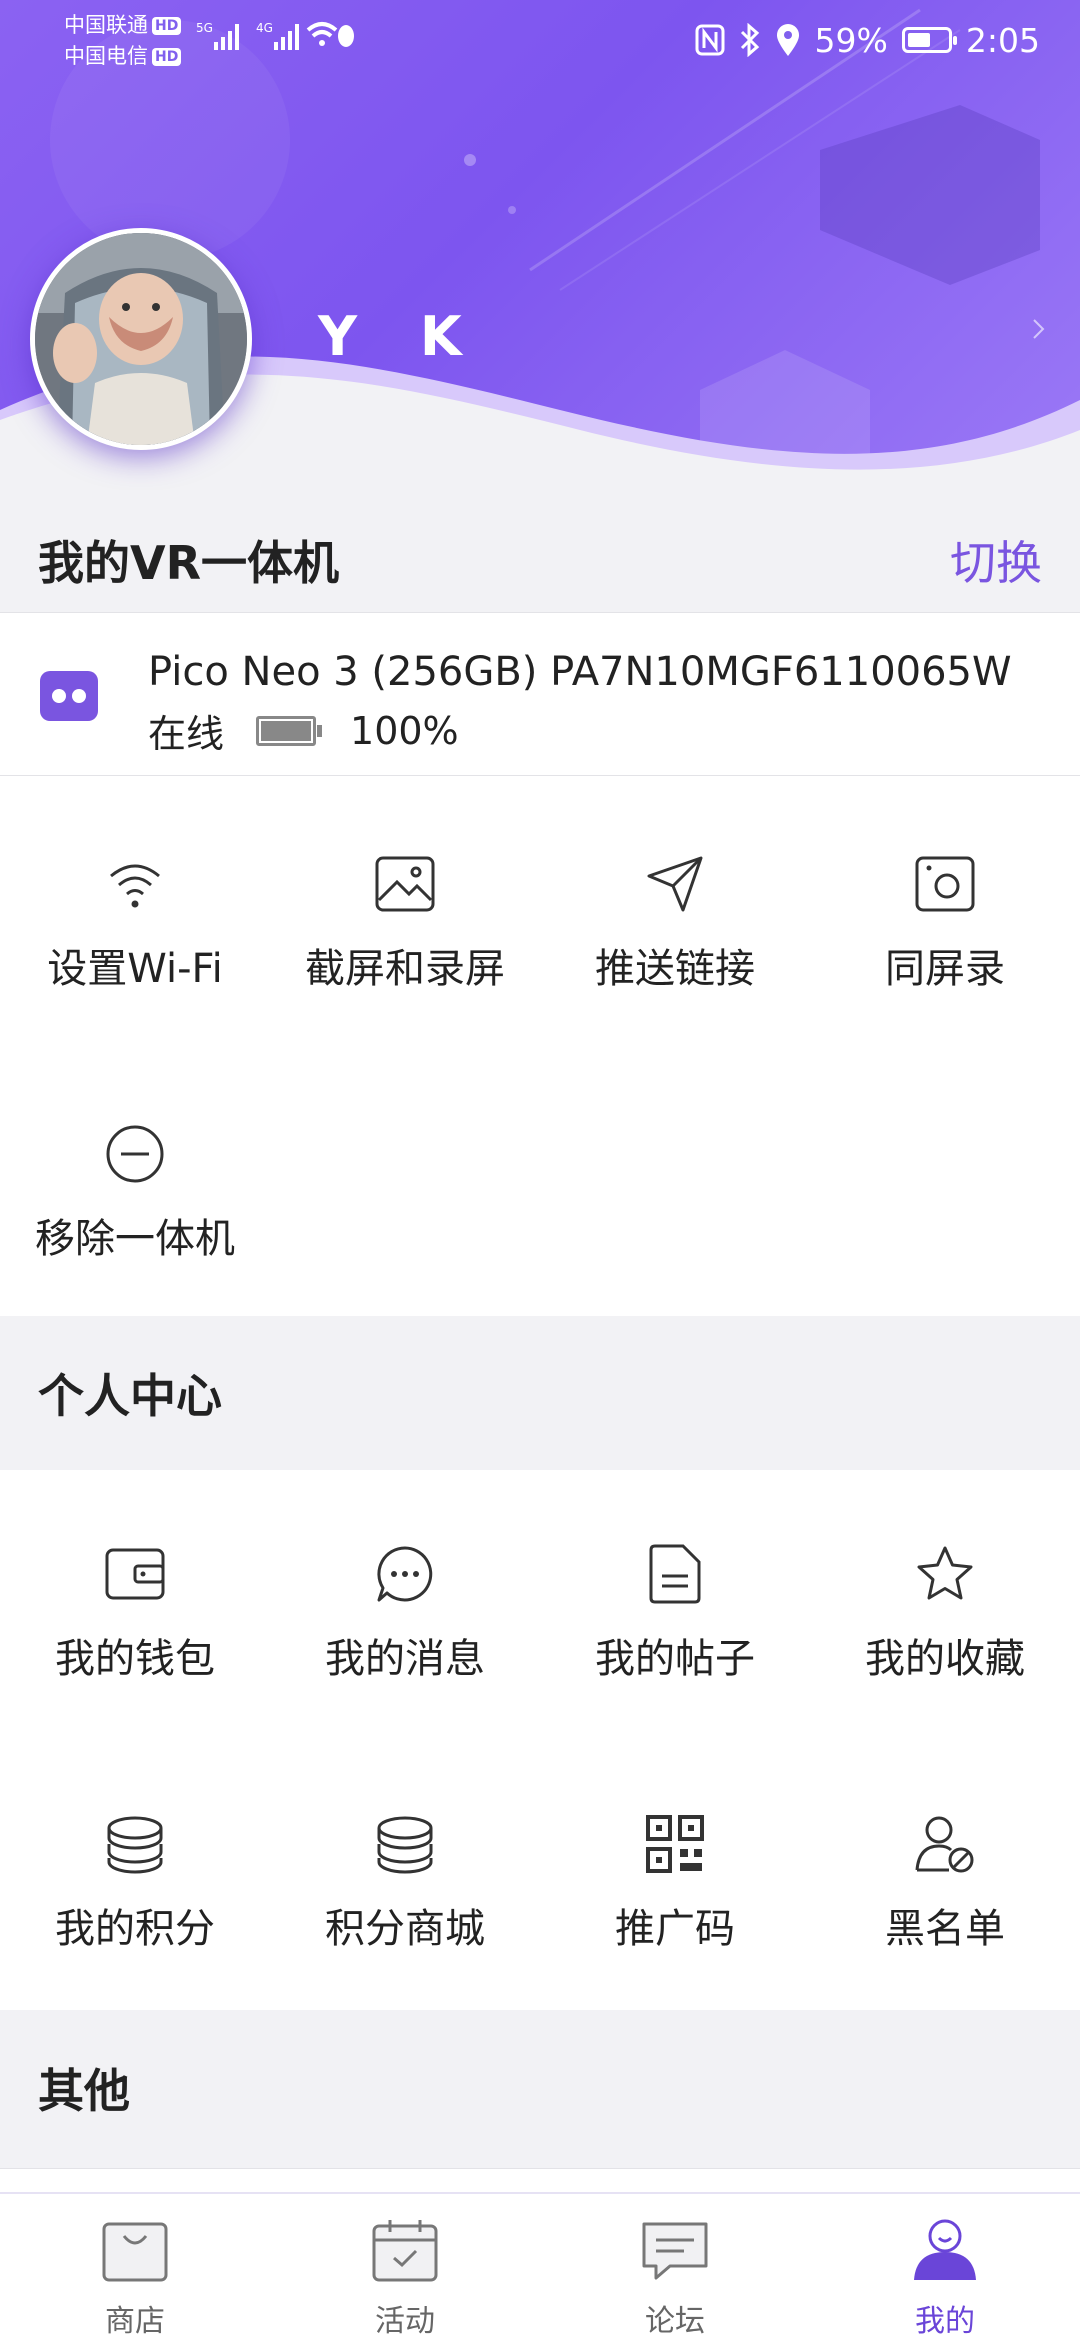 The image size is (1080, 2342). What do you see at coordinates (69, 696) in the screenshot?
I see `vr-headset-icon` at bounding box center [69, 696].